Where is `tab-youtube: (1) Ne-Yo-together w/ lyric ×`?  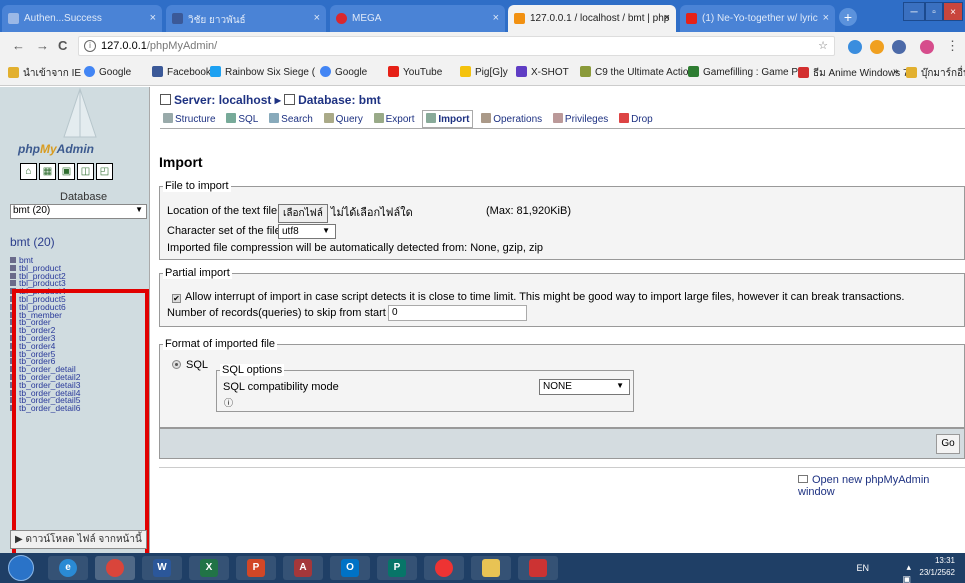 tab-youtube: (1) Ne-Yo-together w/ lyric × is located at coordinates (757, 18).